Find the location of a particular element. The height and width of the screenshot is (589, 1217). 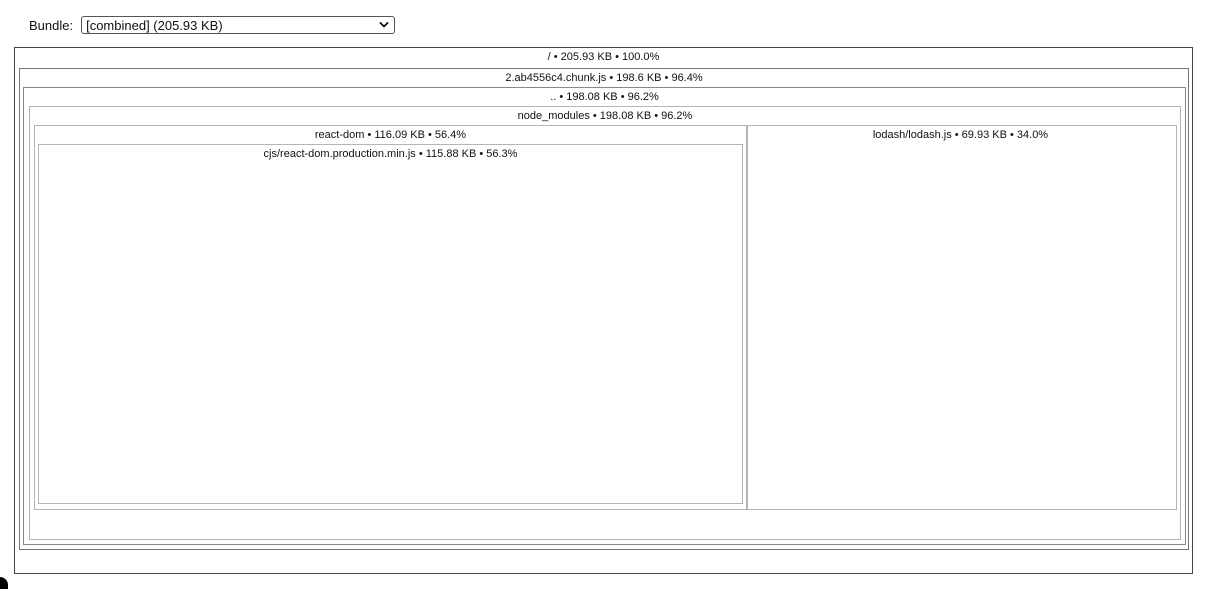

bundle-selector-row: Bundle: [combined] (205.93 KB) is located at coordinates (212, 25).